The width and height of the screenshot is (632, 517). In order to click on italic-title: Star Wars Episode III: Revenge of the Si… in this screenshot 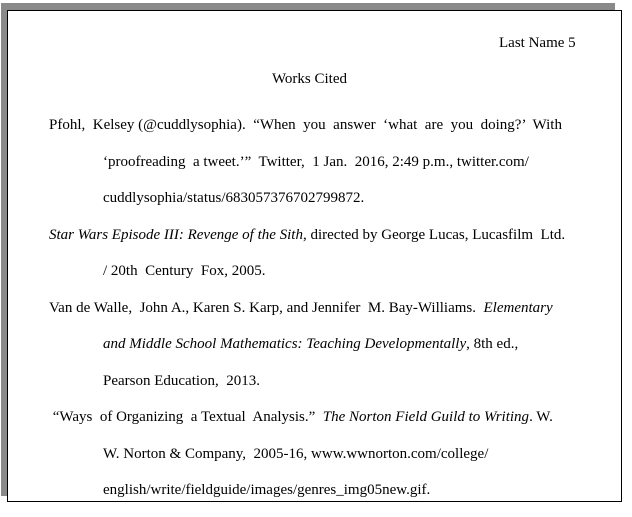, I will do `click(176, 234)`.